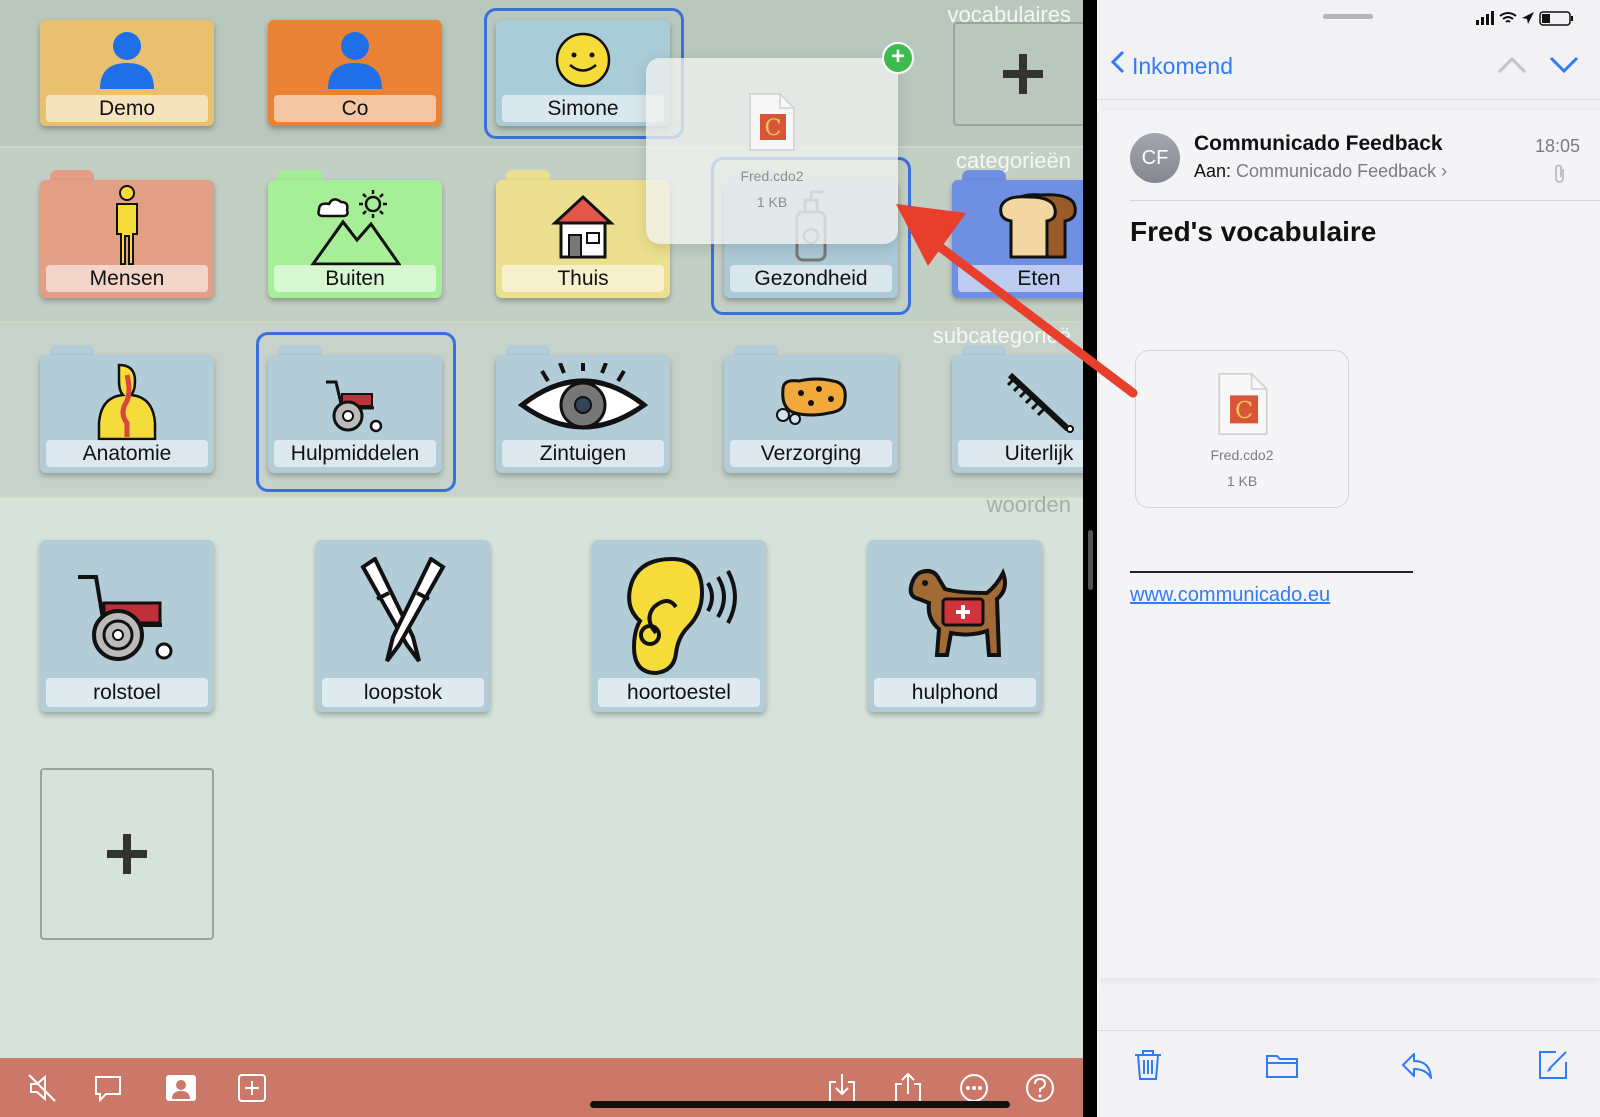  I want to click on attachment-card: C Fred.cdo2 1 KB, so click(1242, 429).